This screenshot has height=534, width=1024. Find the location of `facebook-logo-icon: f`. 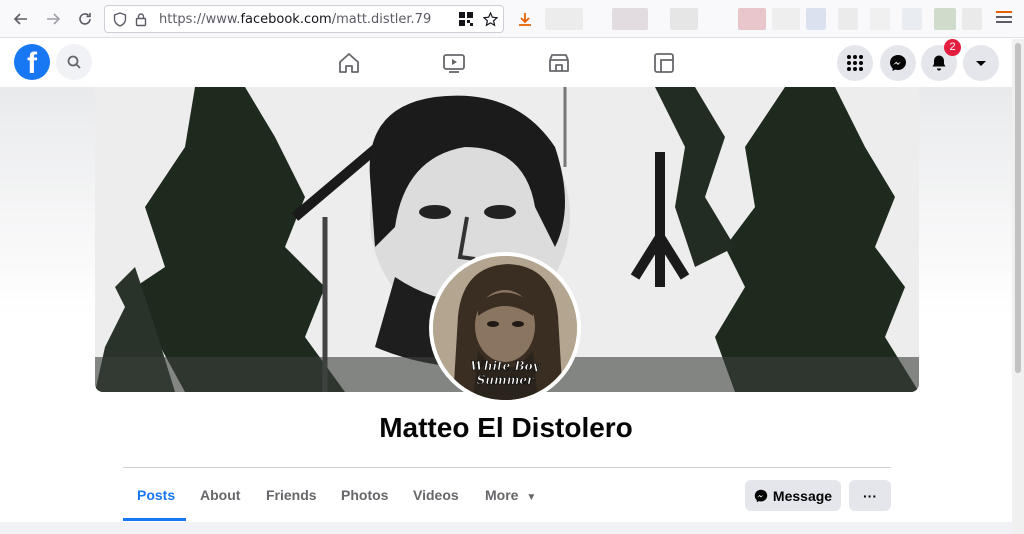

facebook-logo-icon: f is located at coordinates (32, 62).